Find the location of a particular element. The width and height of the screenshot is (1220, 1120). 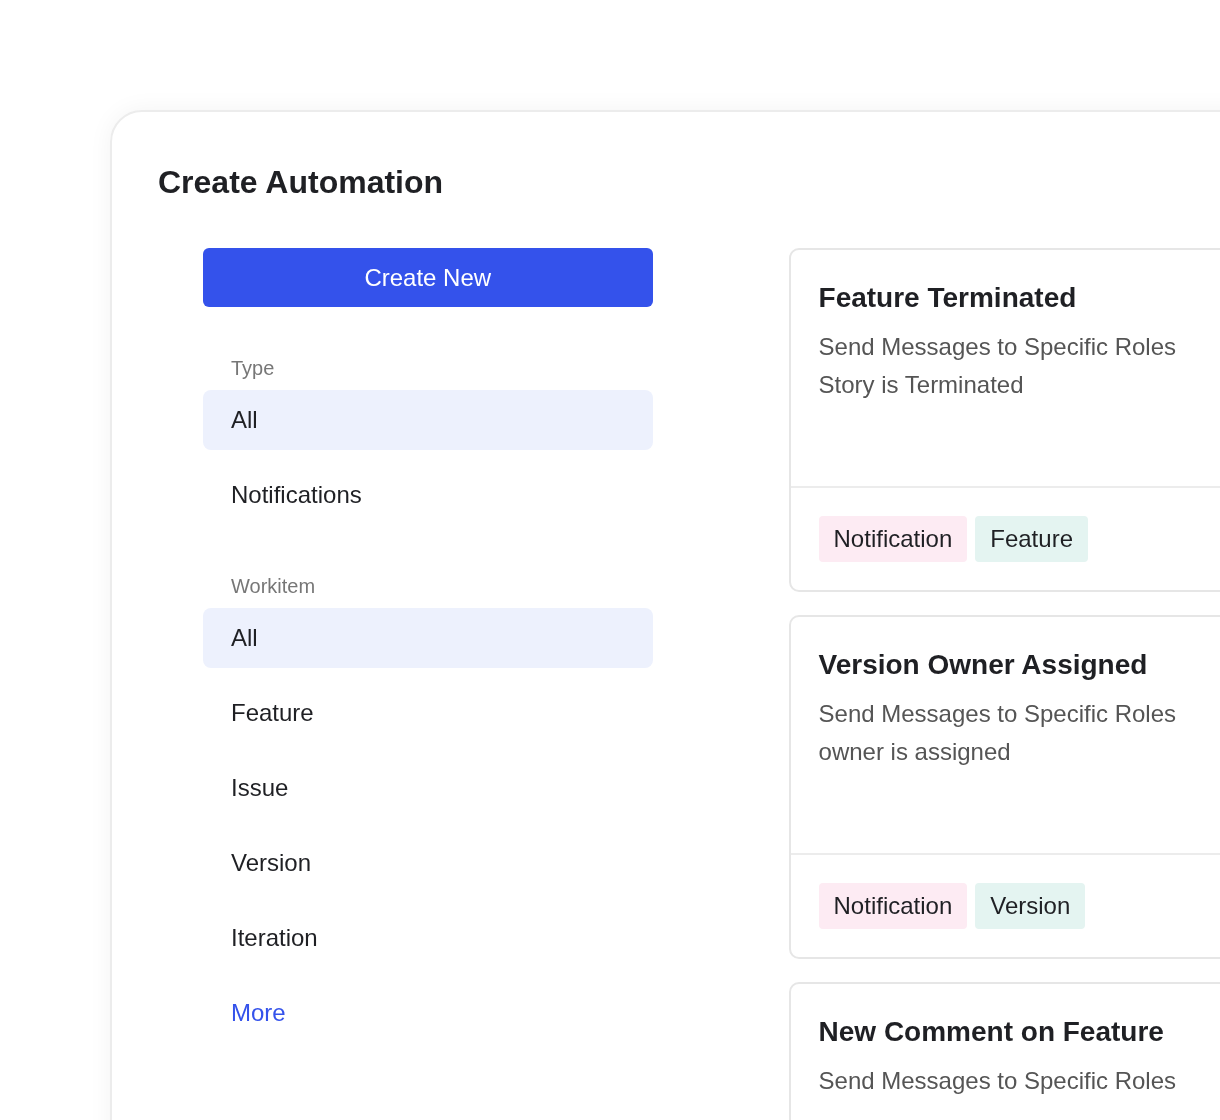

automation-card: Feature Terminated Send Messages to Specific Roles Story is Terminated Notification Feature is located at coordinates (1004, 420).